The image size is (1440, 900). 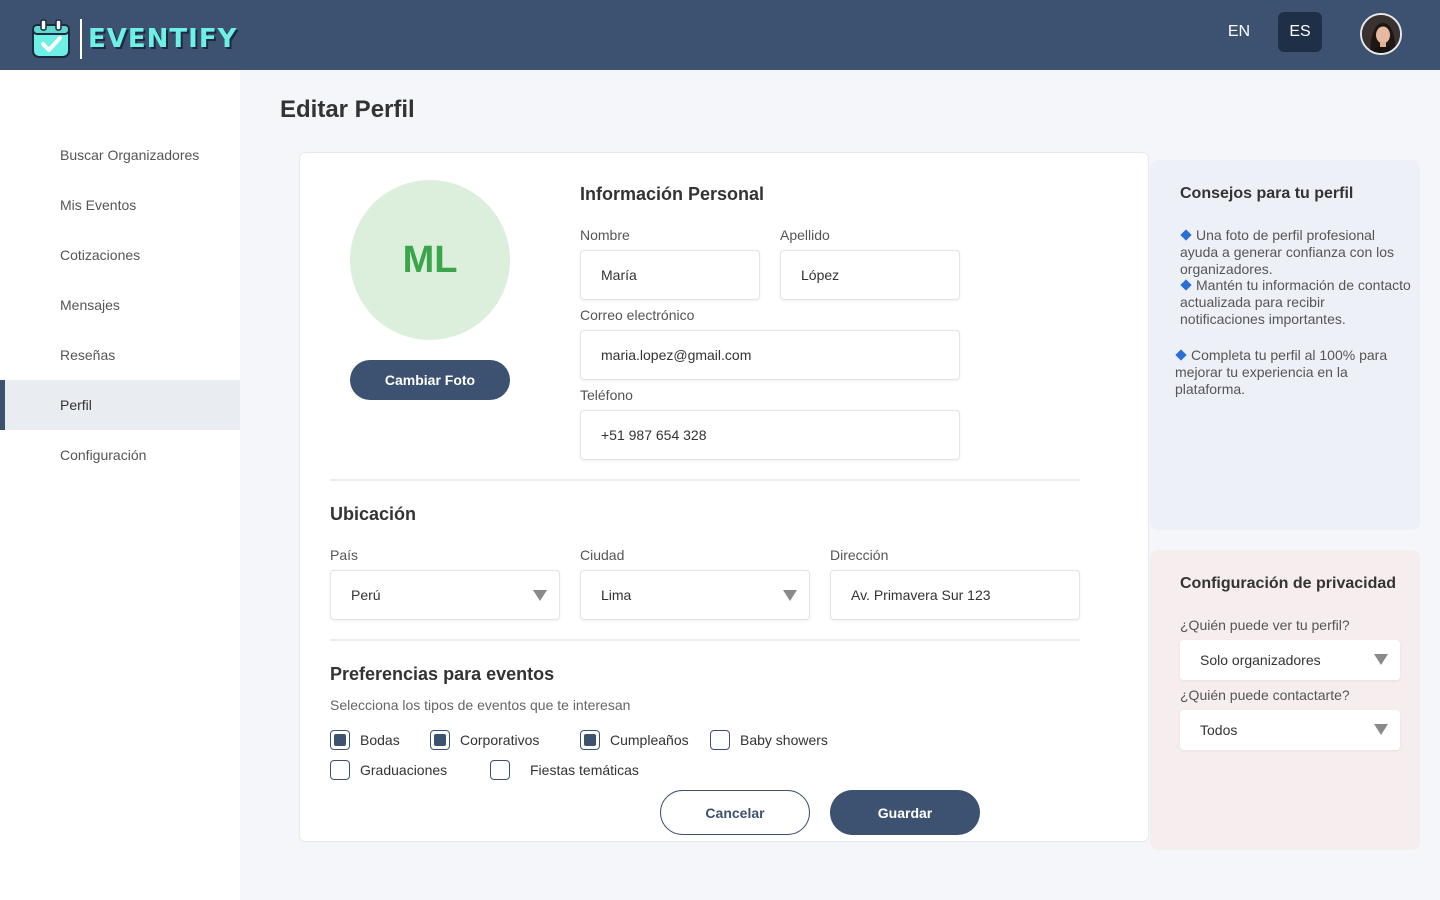 What do you see at coordinates (1265, 695) in the screenshot?
I see `who-can-contact-label: ¿Quién puede contactarte?` at bounding box center [1265, 695].